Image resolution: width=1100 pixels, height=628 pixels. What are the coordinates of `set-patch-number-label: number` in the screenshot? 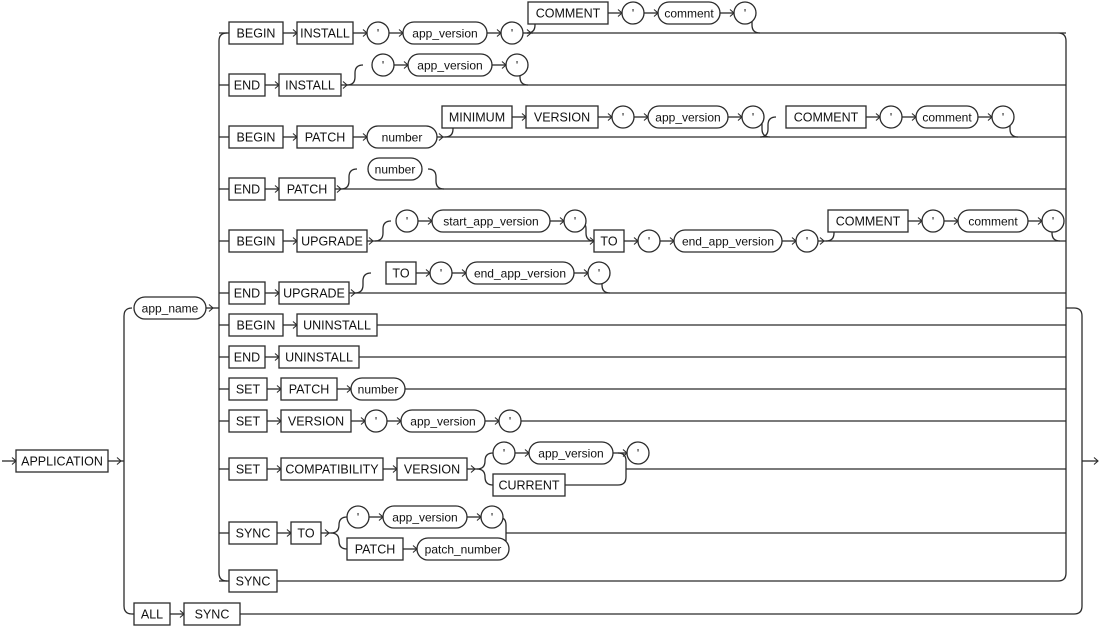 It's located at (378, 390).